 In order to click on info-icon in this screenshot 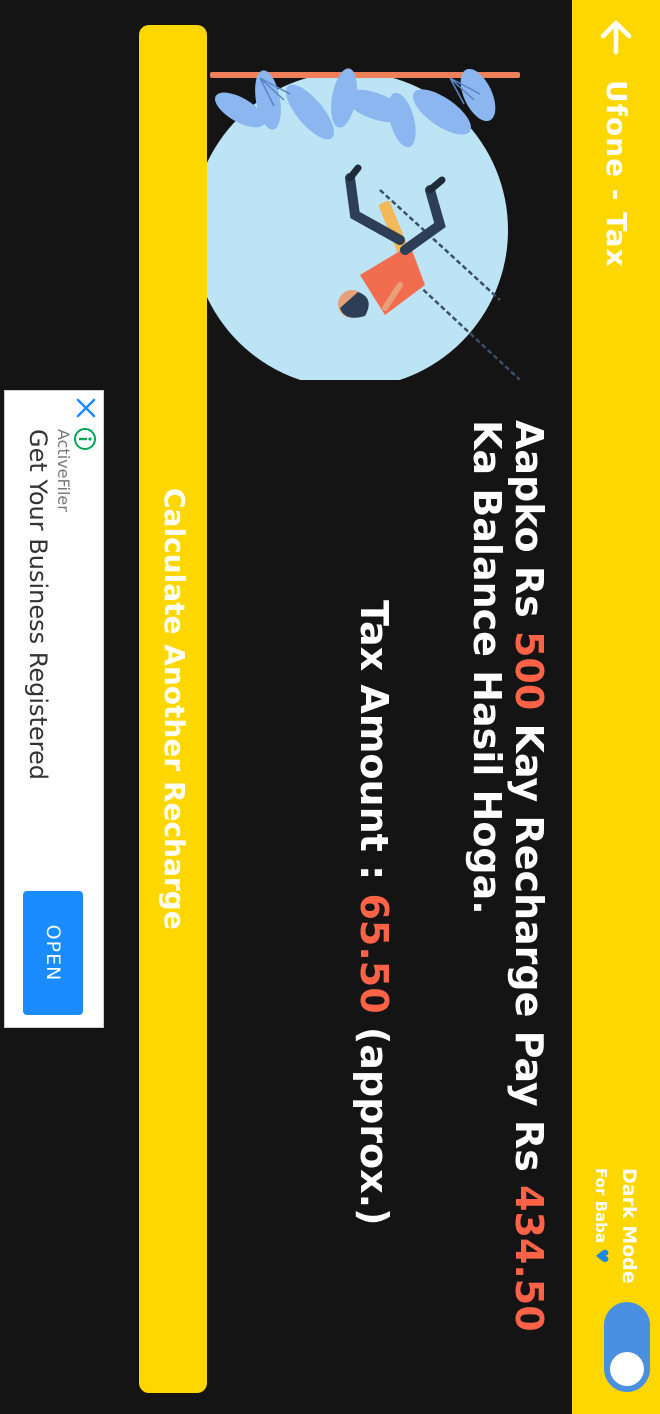, I will do `click(85, 439)`.